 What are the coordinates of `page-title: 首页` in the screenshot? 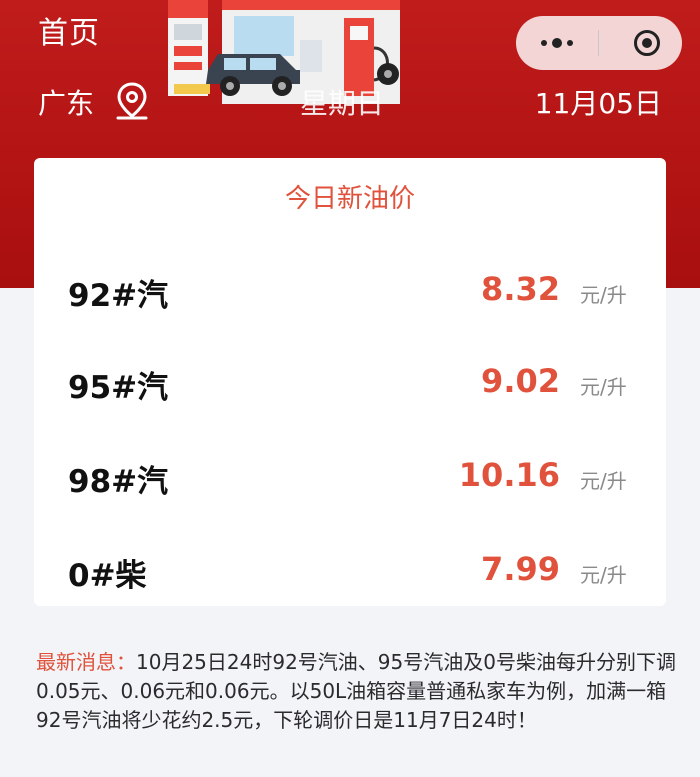 It's located at (69, 33).